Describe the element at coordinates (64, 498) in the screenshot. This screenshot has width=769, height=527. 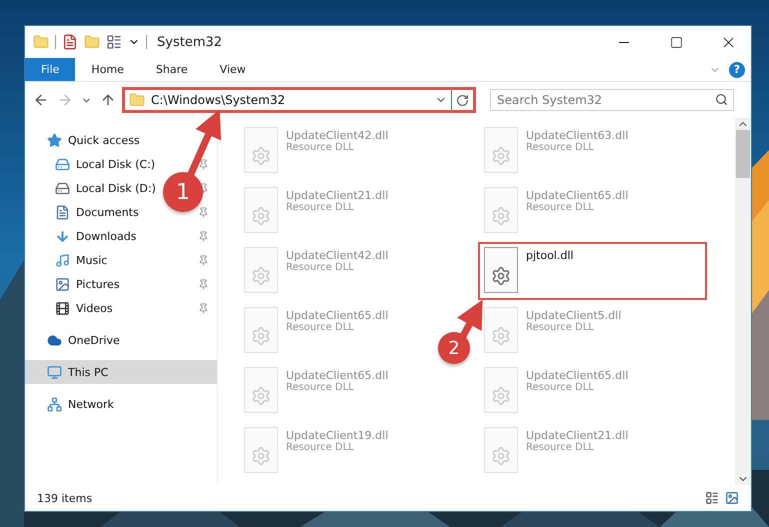
I see `item-count: 139 items` at that location.